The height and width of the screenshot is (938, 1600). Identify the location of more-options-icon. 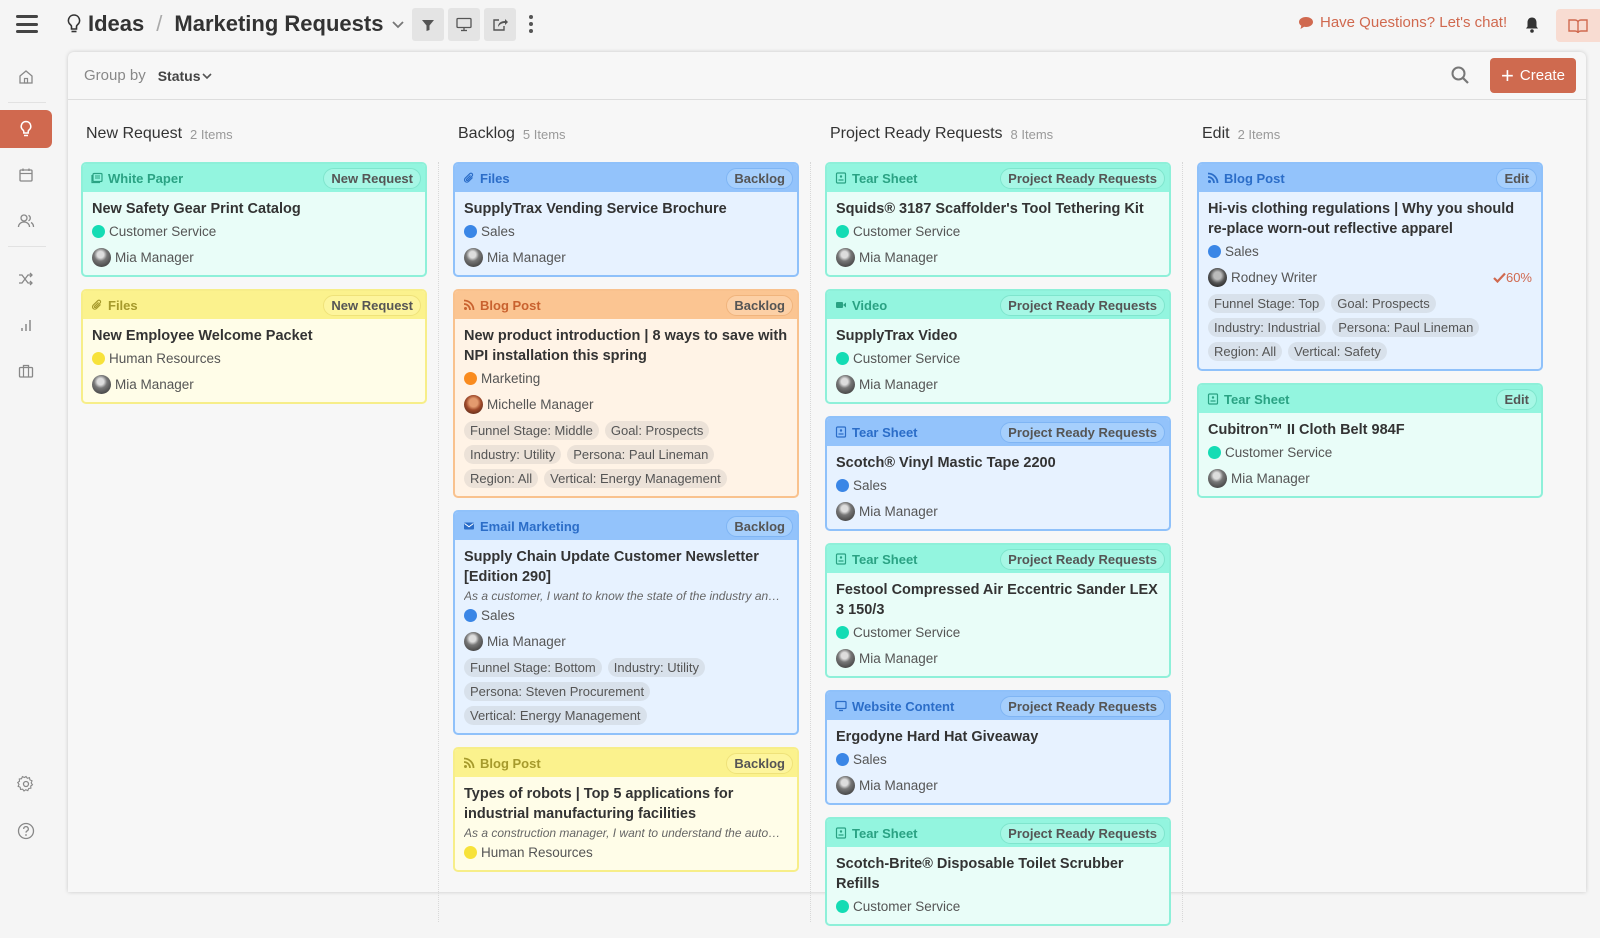
(531, 24).